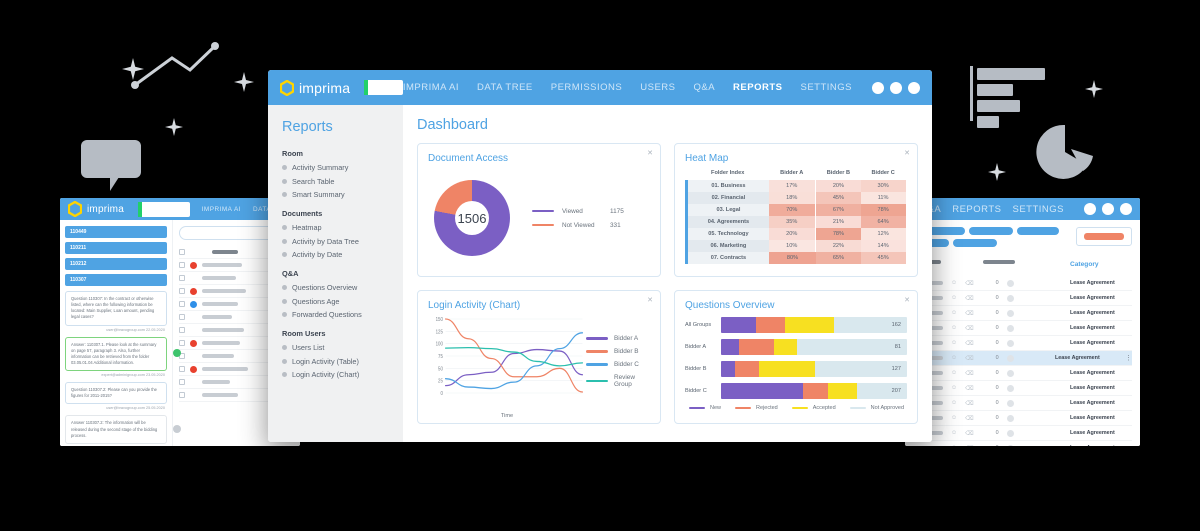  Describe the element at coordinates (342, 287) in the screenshot. I see `sidebar-item-questions-overview: Questions Overview` at that location.